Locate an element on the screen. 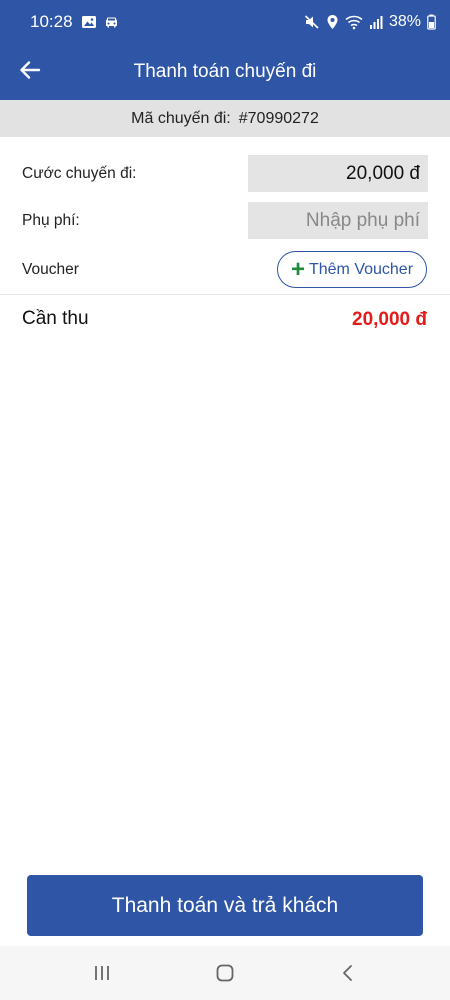 The width and height of the screenshot is (450, 1000). signal-icon is located at coordinates (376, 22).